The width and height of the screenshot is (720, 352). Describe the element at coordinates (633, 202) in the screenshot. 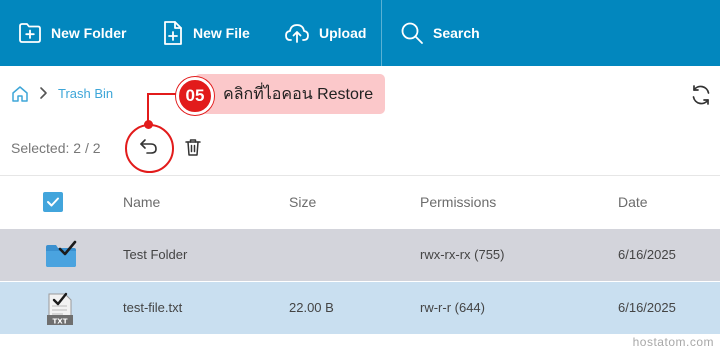

I see `column-header-date: Date` at that location.